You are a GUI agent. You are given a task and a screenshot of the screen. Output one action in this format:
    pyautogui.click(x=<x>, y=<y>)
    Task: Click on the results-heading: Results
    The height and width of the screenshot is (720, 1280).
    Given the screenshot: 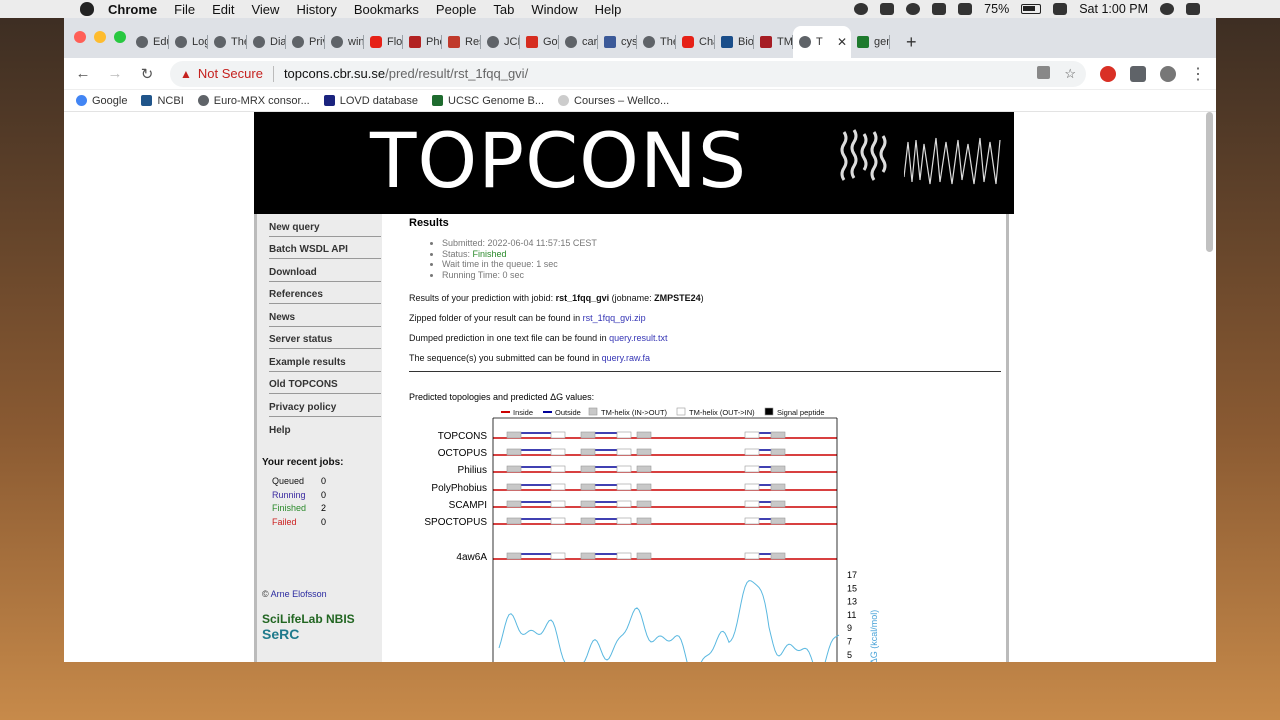 What is the action you would take?
    pyautogui.click(x=429, y=223)
    